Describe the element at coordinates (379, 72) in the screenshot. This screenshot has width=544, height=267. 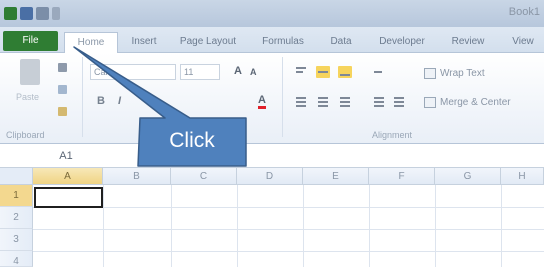
I see `orientation-icon` at that location.